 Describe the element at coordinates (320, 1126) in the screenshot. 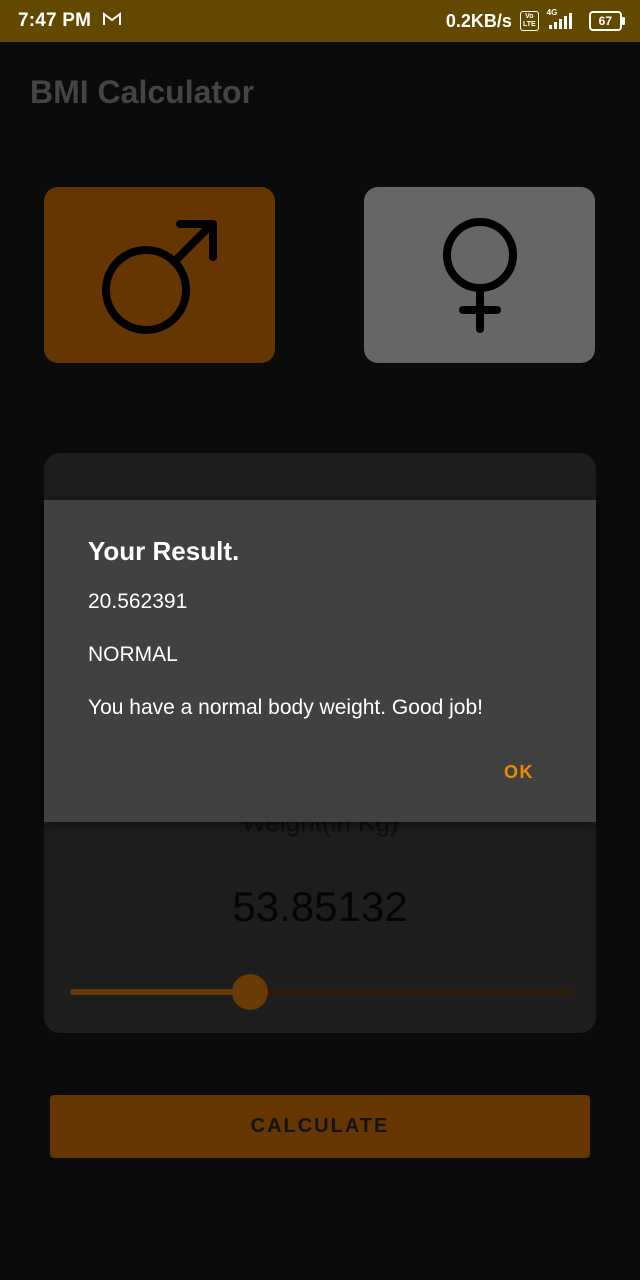

I see `calculate-button: CALCULATE` at that location.